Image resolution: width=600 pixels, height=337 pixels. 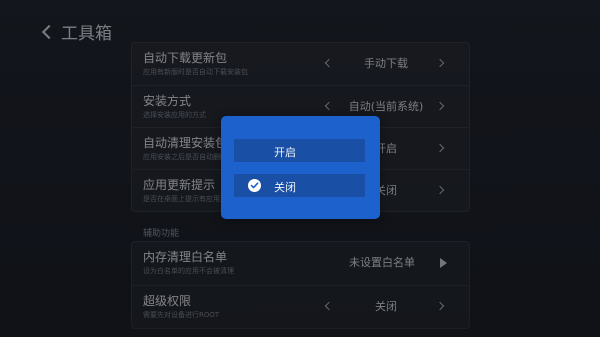 I want to click on option-label: 开启, so click(x=285, y=152).